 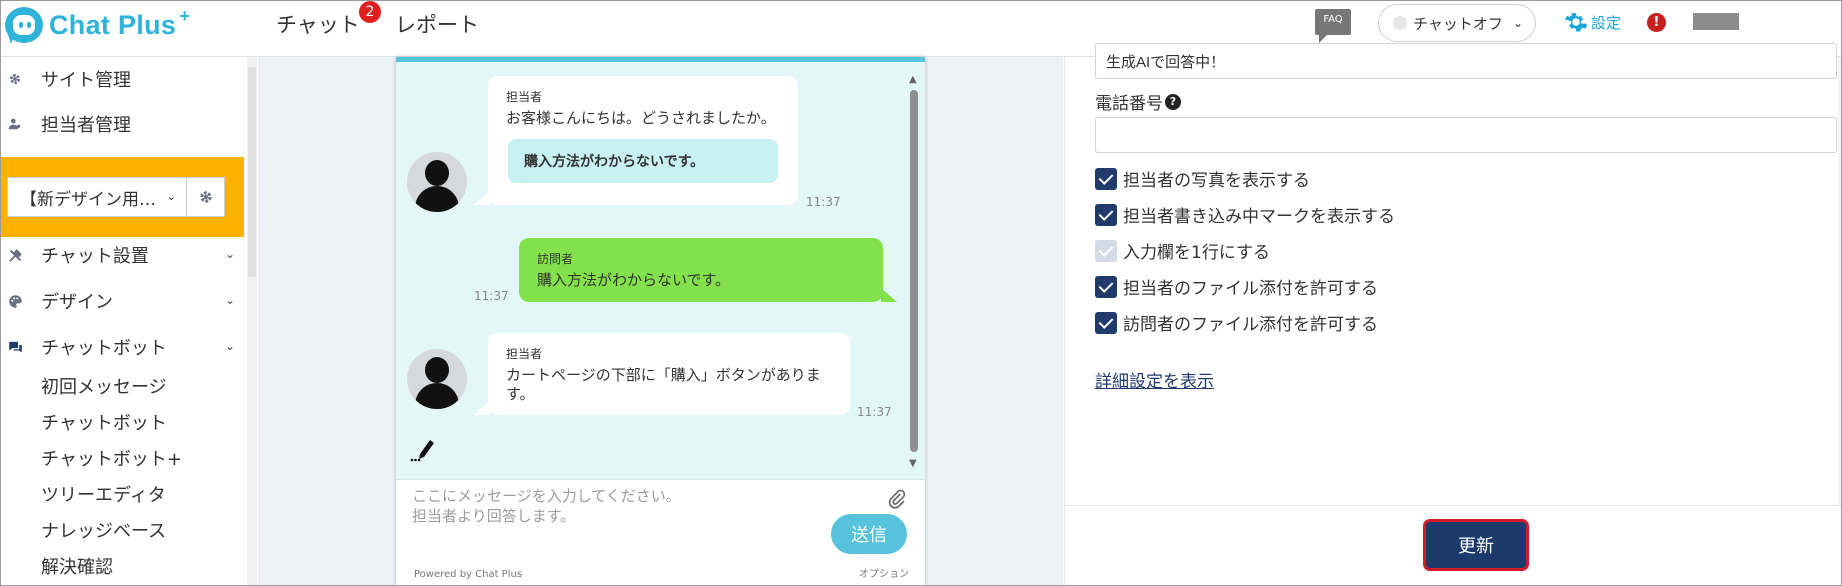 What do you see at coordinates (104, 386) in the screenshot?
I see `sidebar-subitem-first-message: 初回メッセージ` at bounding box center [104, 386].